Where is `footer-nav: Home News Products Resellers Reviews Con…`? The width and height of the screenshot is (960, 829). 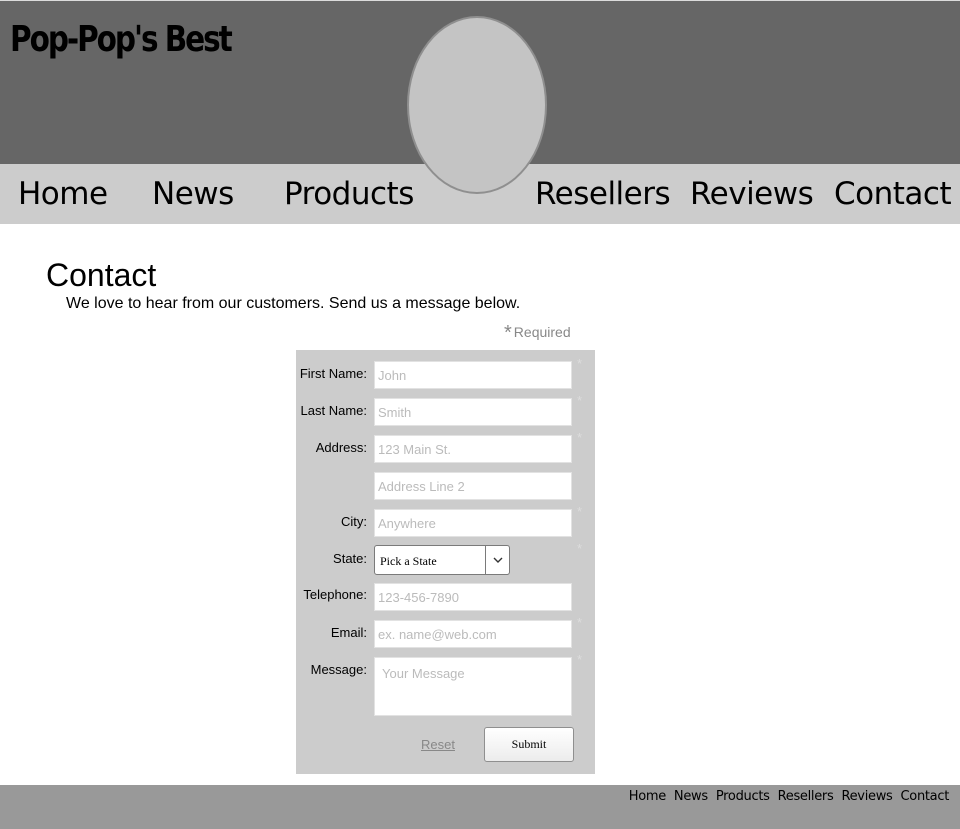
footer-nav: Home News Products Resellers Reviews Con… is located at coordinates (789, 796).